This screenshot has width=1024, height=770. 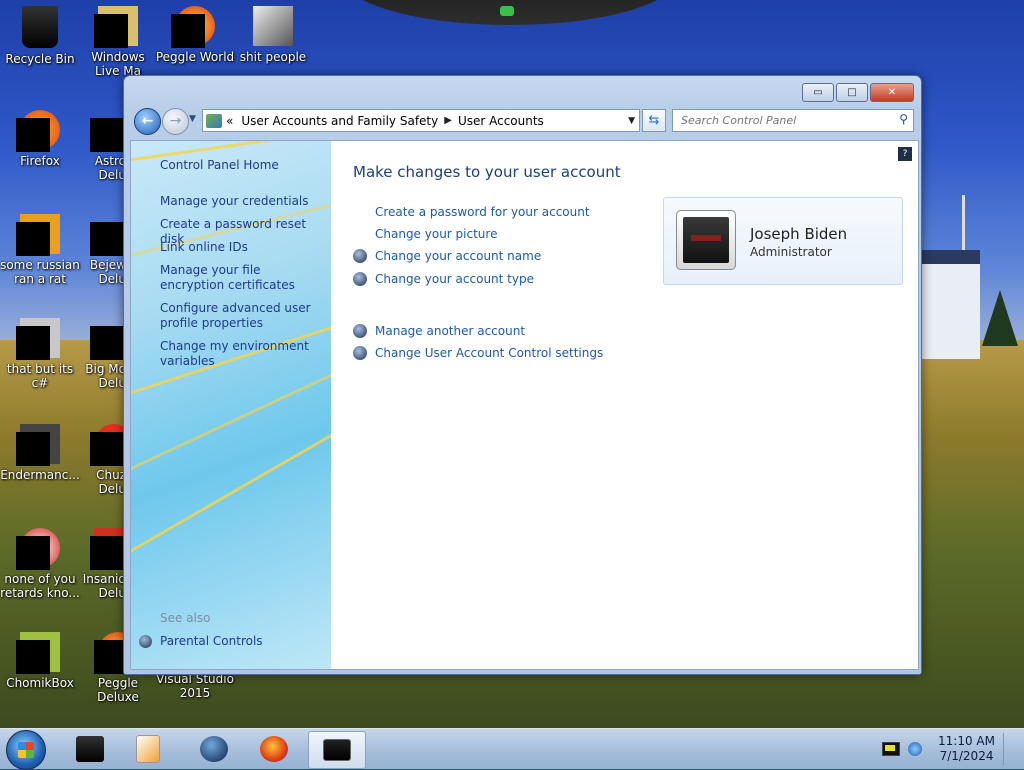 What do you see at coordinates (966, 756) in the screenshot?
I see `clock-date: 7/1/2024` at bounding box center [966, 756].